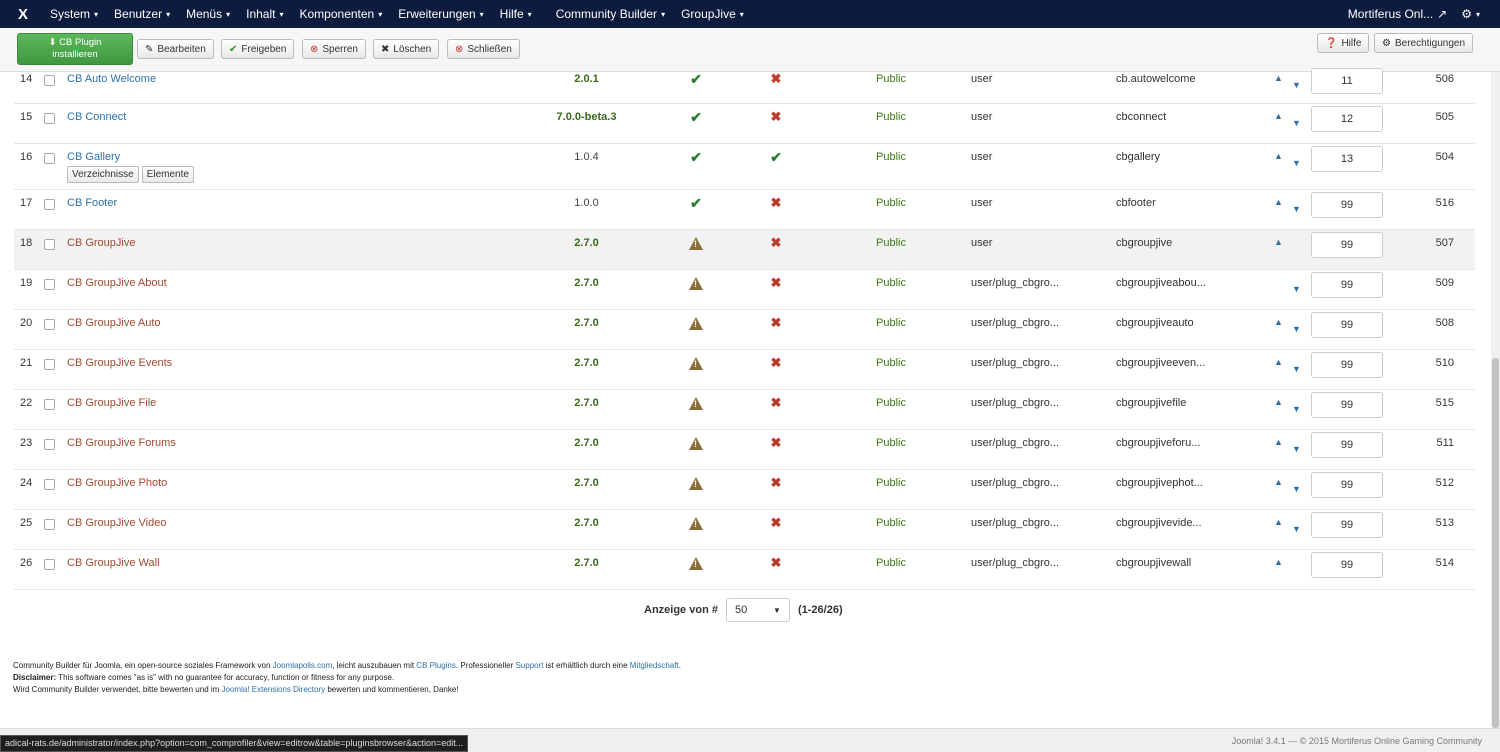 This screenshot has height=752, width=1500. Describe the element at coordinates (142, 14) in the screenshot. I see `menu-benutzer: Benutzer ▾` at that location.